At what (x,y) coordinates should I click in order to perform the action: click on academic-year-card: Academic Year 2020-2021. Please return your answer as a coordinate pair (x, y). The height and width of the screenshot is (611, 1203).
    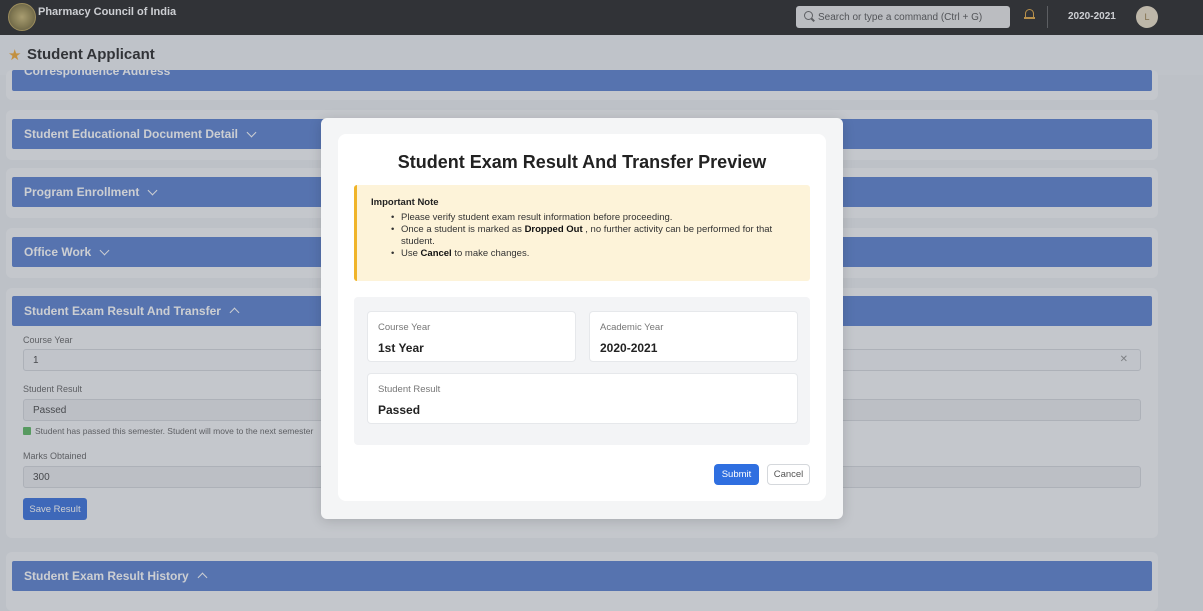
    Looking at the image, I should click on (693, 336).